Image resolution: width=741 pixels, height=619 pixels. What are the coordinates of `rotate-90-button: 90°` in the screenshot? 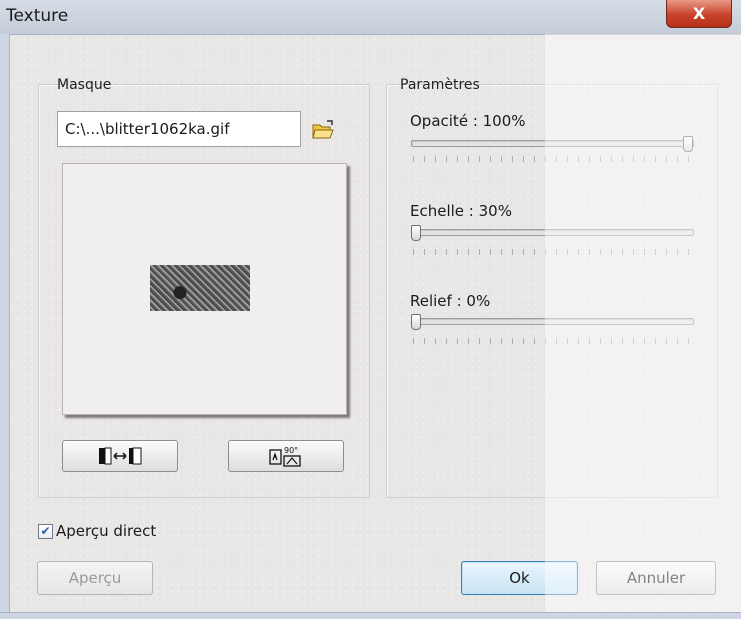 It's located at (286, 456).